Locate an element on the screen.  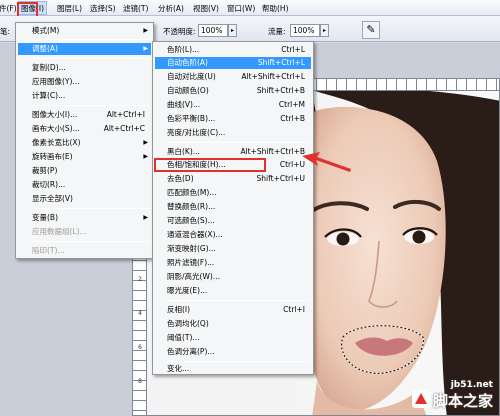
menu-file: 件(F) is located at coordinates (9, 8).